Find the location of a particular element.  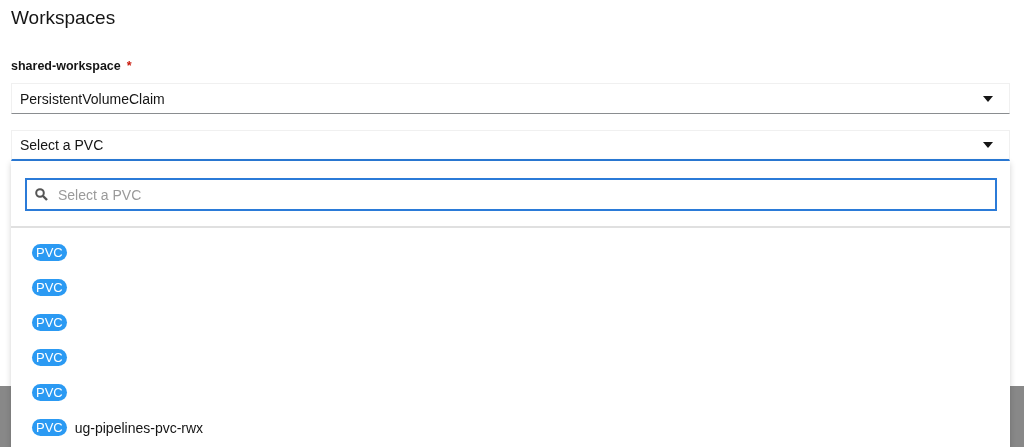

pvc-option: PVC ug-pipelines-pvc-rwx is located at coordinates (510, 427).